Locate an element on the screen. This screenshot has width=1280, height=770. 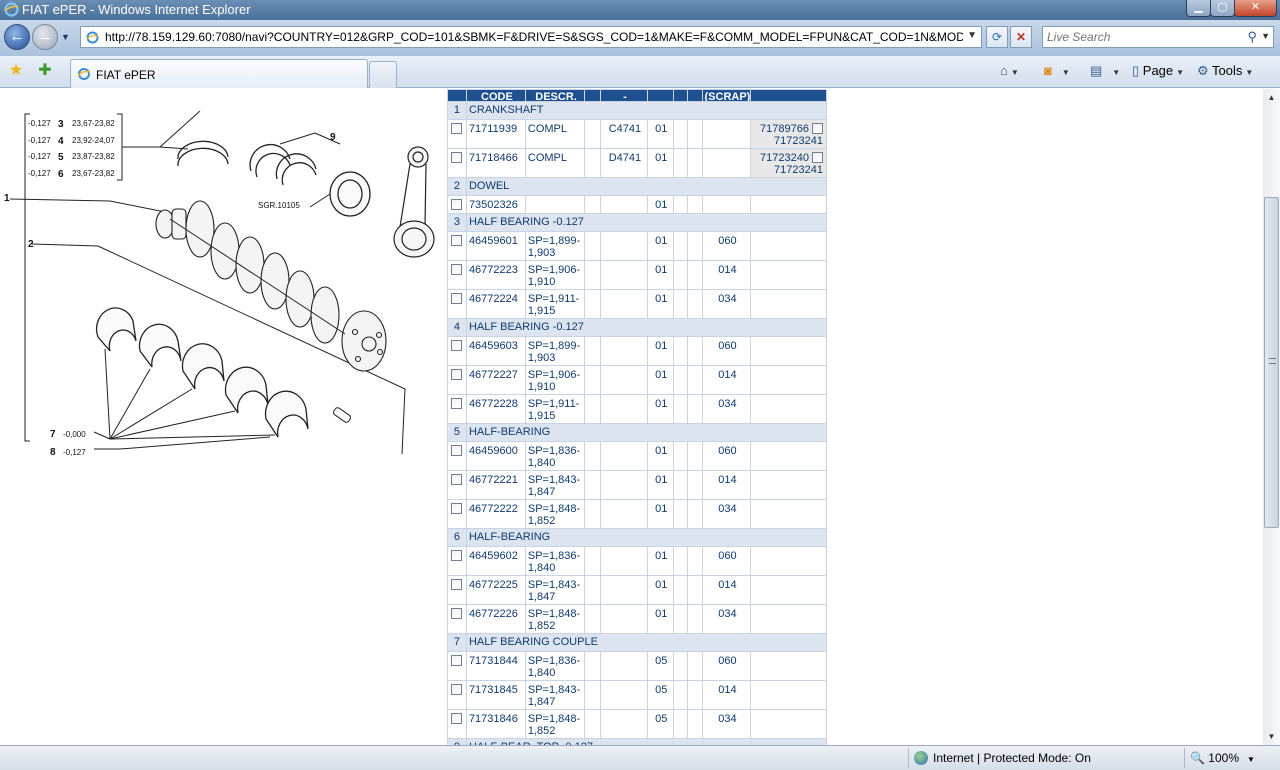
table-row: 46459602 SP=1,836-1,840 01 060 is located at coordinates (637, 561).